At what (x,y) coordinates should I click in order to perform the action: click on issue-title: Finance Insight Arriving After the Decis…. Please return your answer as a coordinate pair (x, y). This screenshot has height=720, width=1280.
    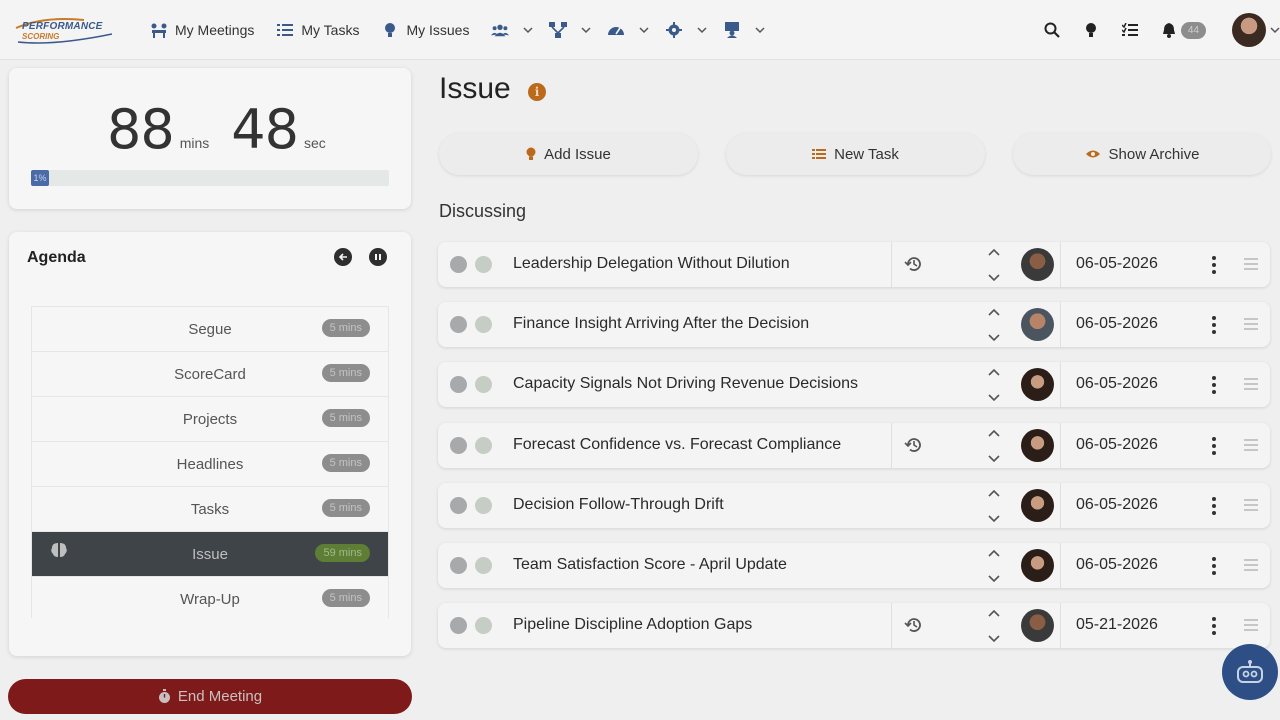
    Looking at the image, I should click on (661, 324).